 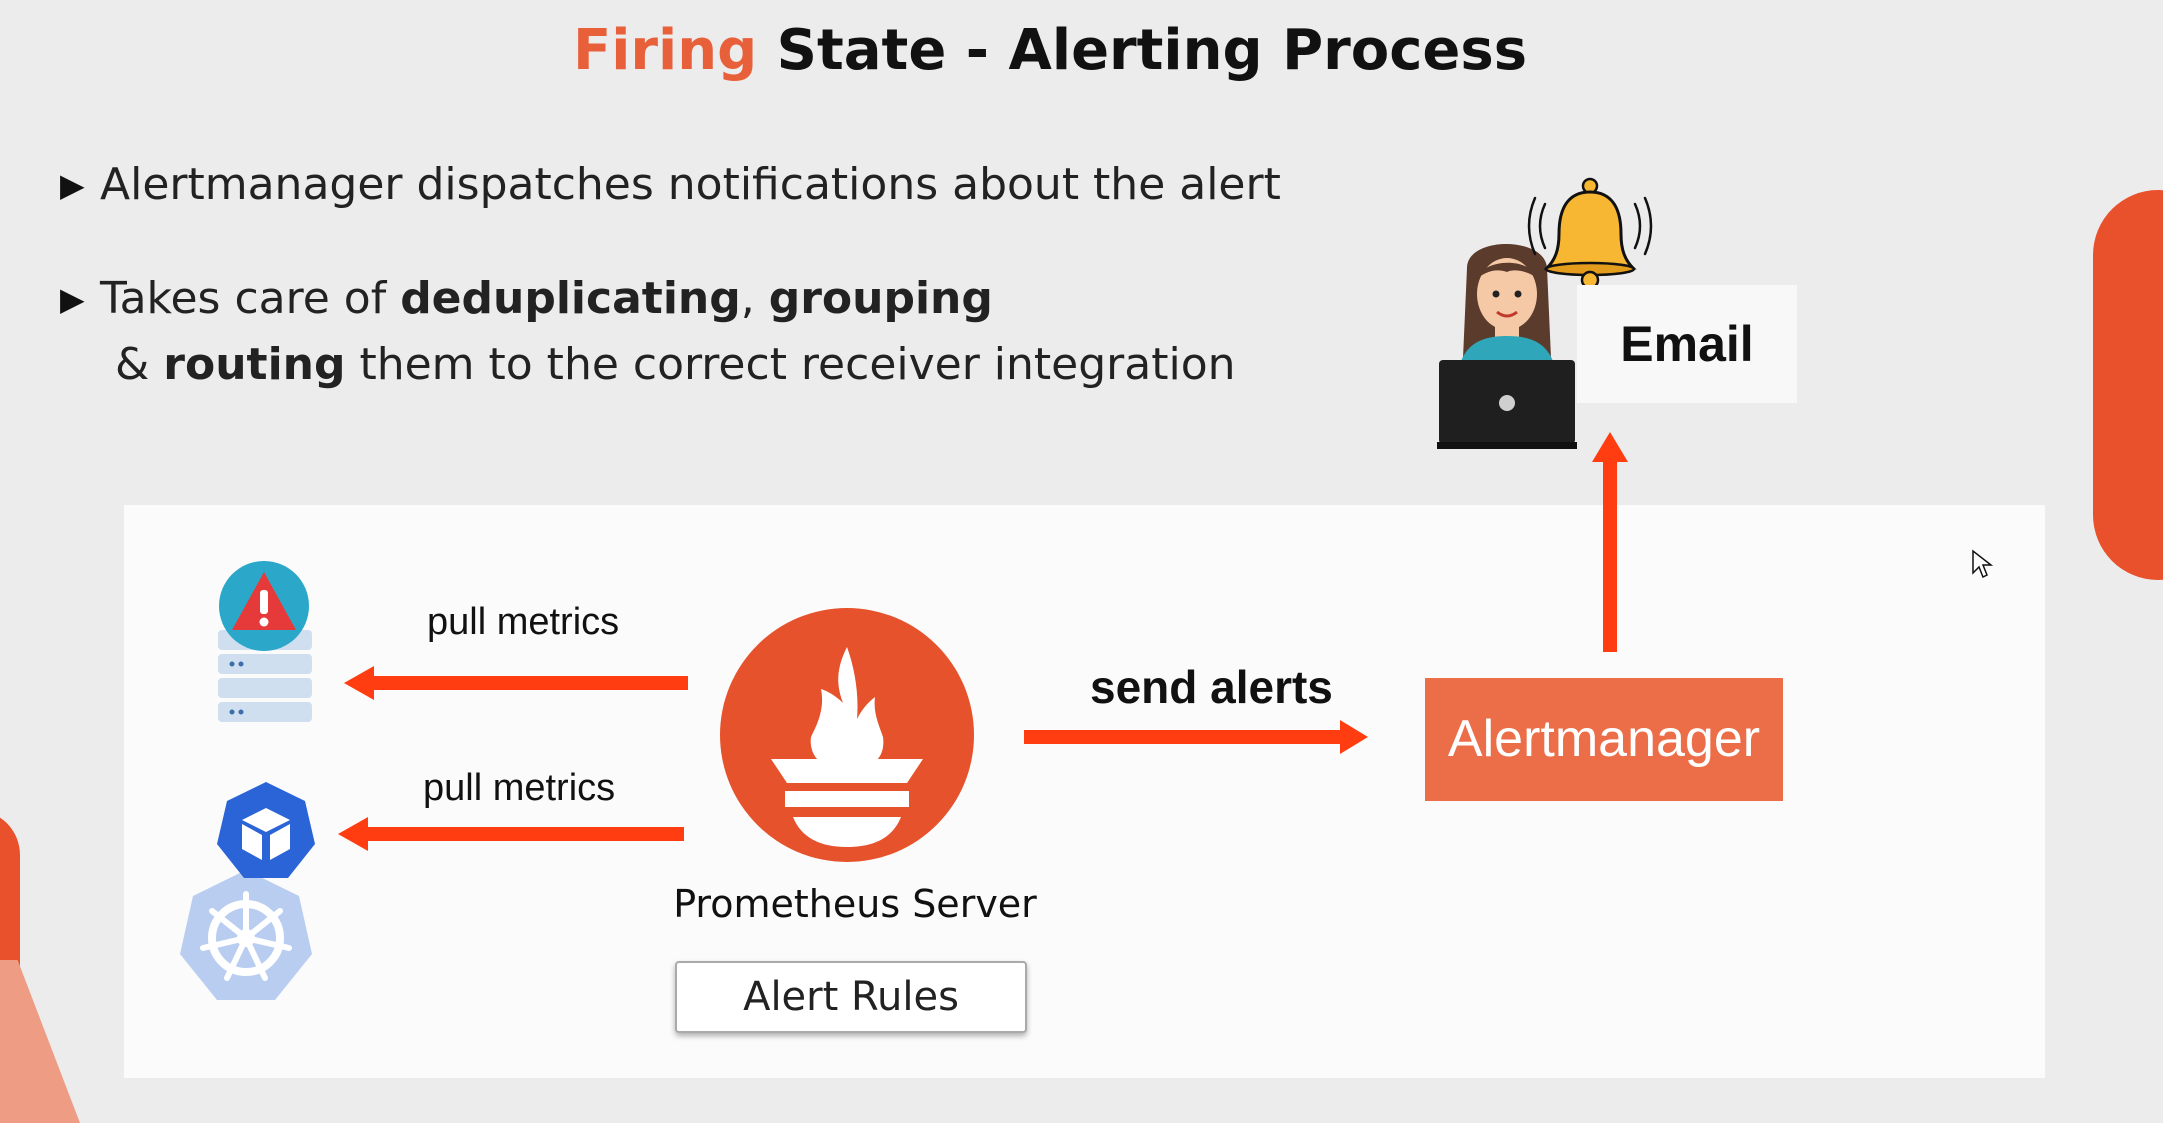 What do you see at coordinates (1590, 233) in the screenshot?
I see `bell-icon` at bounding box center [1590, 233].